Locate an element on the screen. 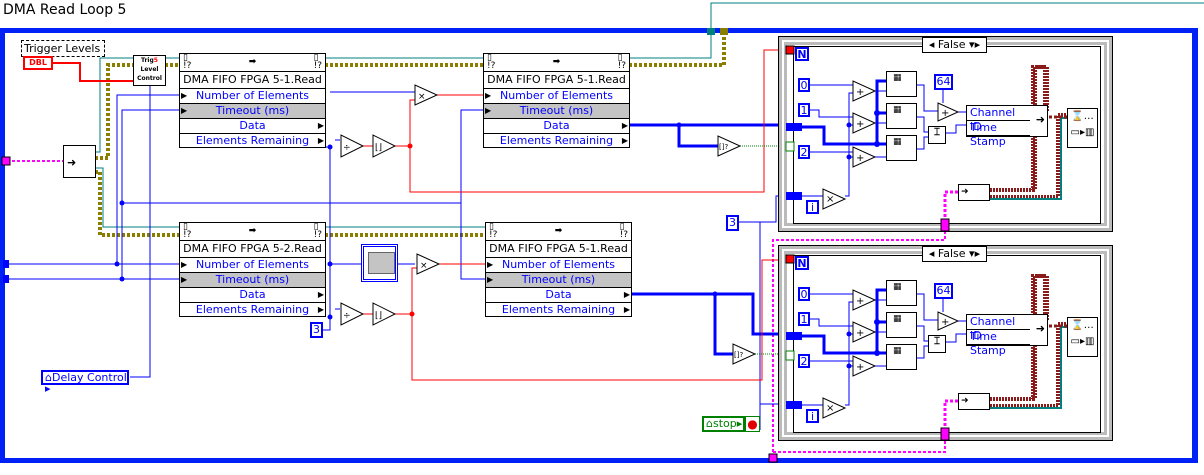 This screenshot has height=475, width=1204. stop-terminal: ⌂stop▸ is located at coordinates (723, 424).